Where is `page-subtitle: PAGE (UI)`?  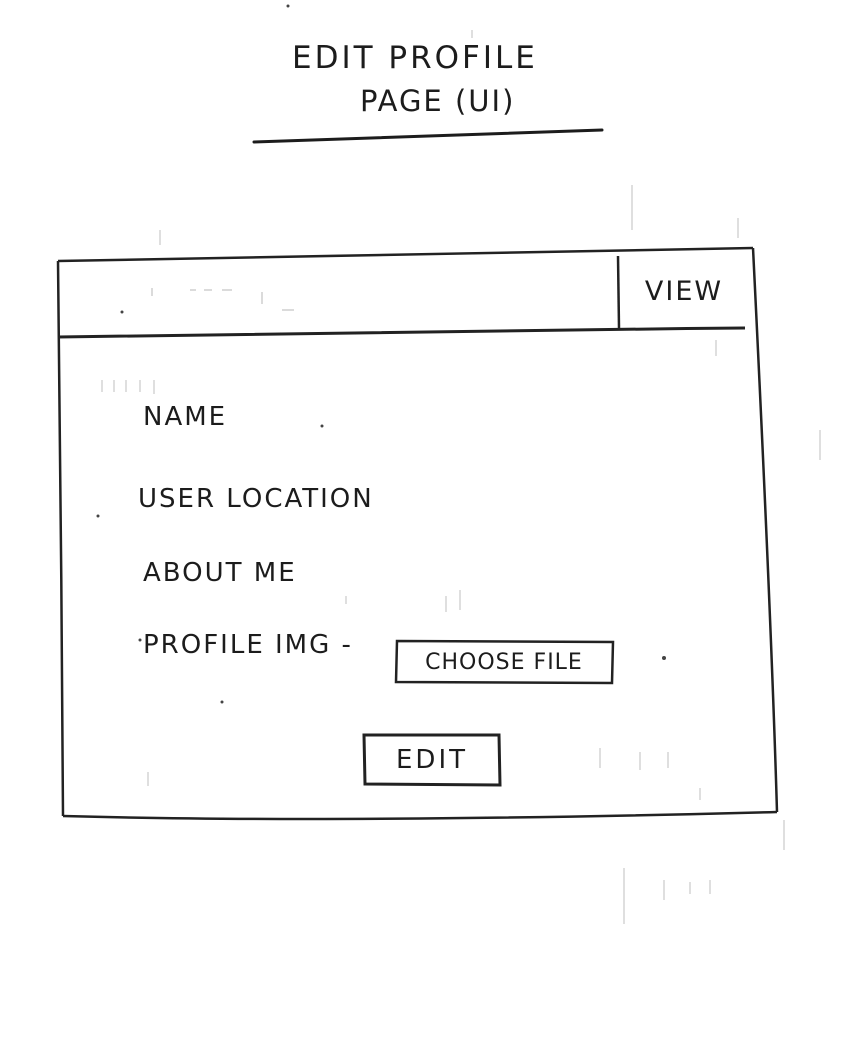
page-subtitle: PAGE (UI) is located at coordinates (438, 101).